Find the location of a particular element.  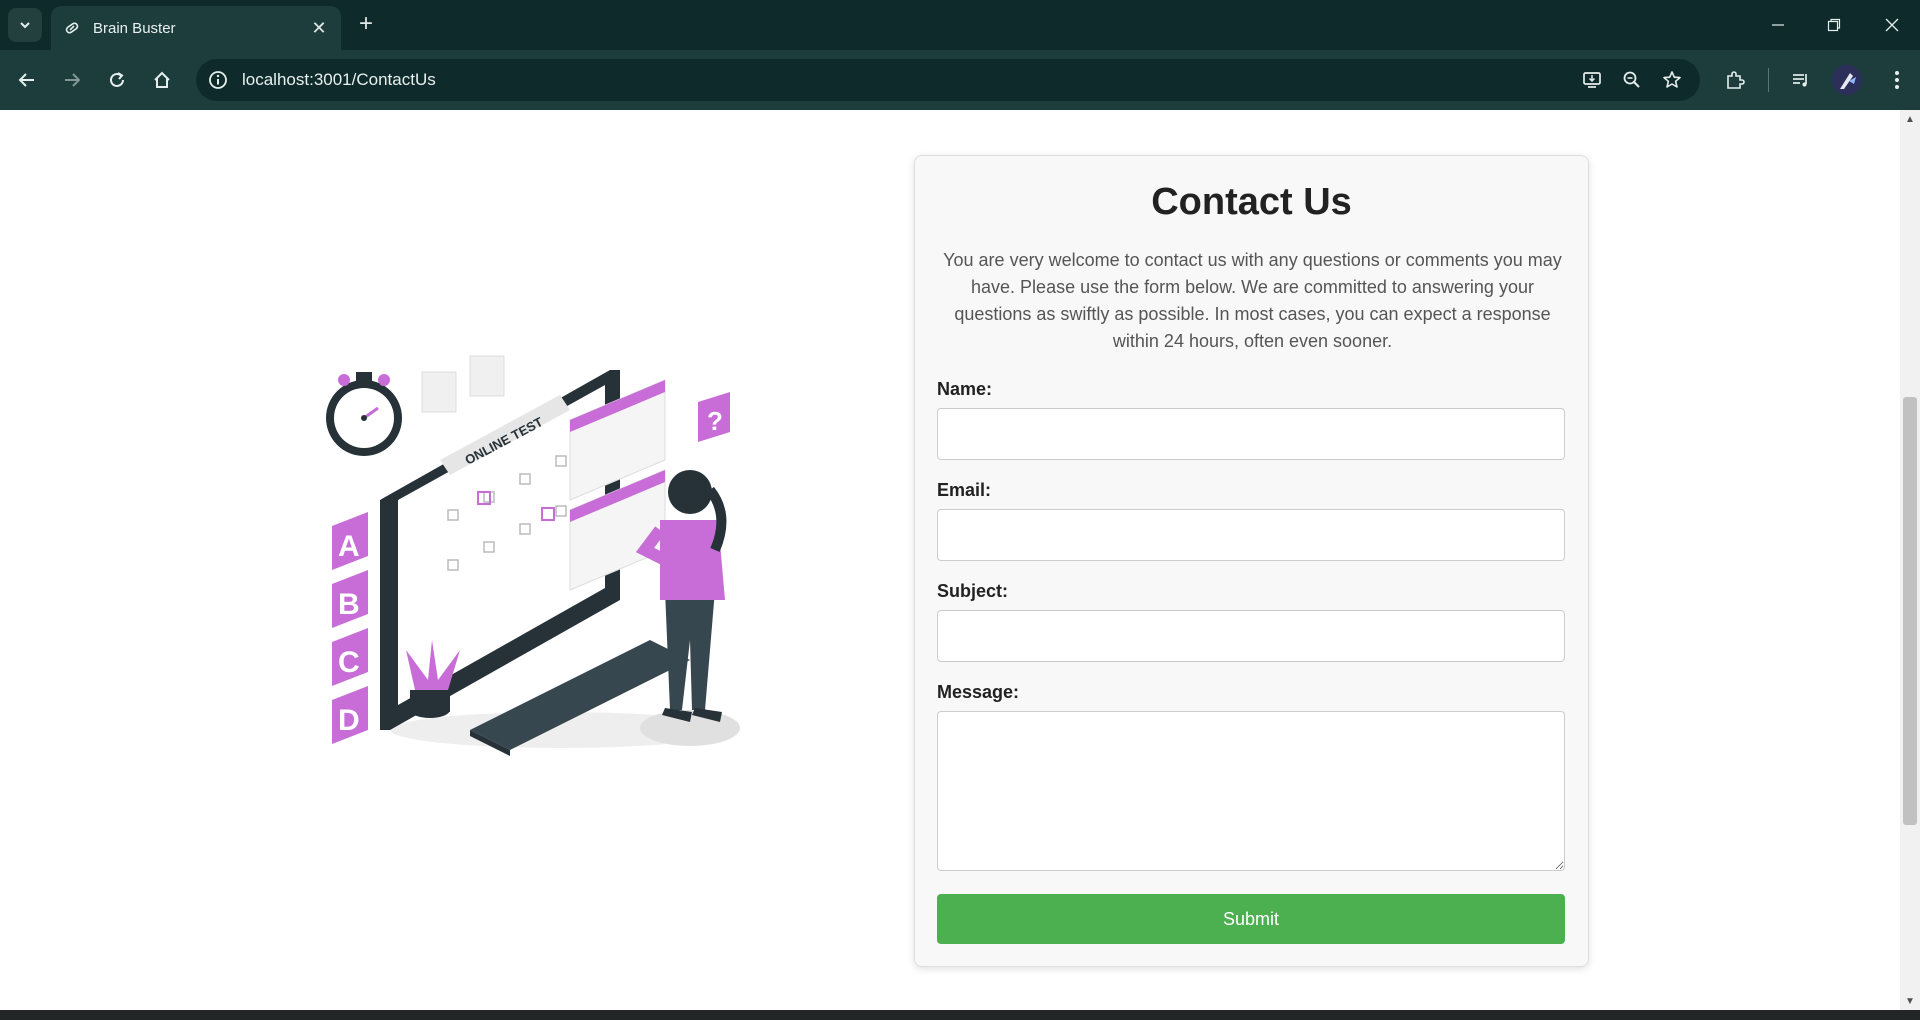

browser-tab-active: Brain Buster ✕ is located at coordinates (196, 28).